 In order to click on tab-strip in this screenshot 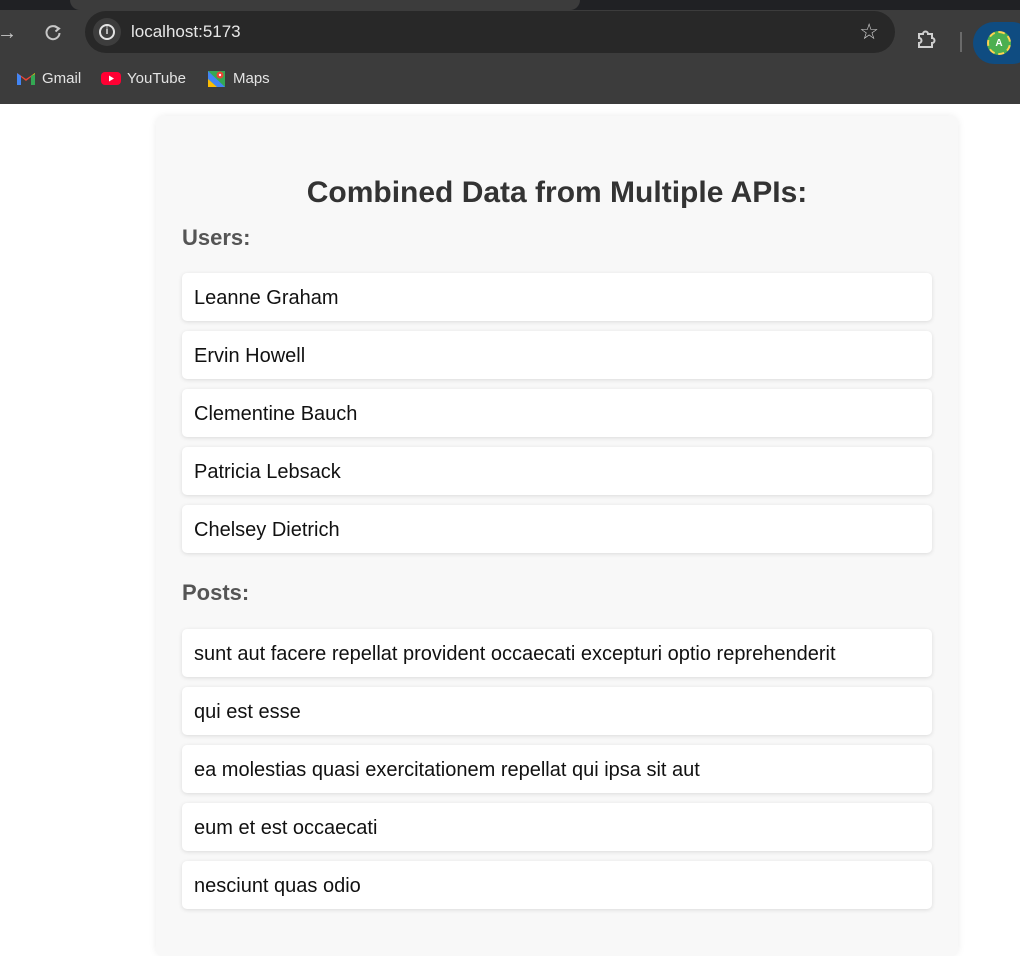, I will do `click(510, 5)`.